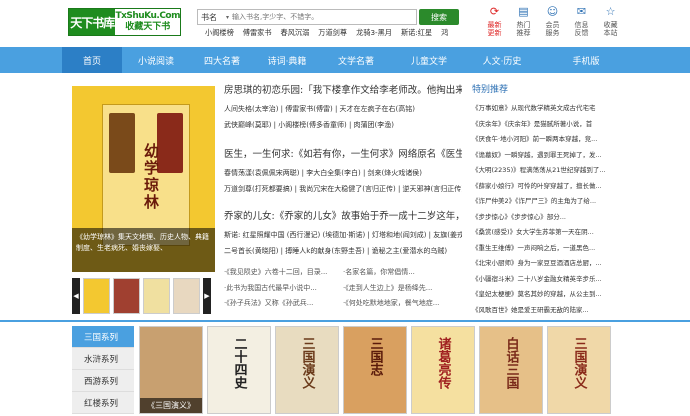  I want to click on toolbar: ⟳ 最新 更新 ▤ 热门 推荐 ☺ 会员 服务 ✉ 信息 反馈 ☆ 收藏 本站, so click(552, 21).